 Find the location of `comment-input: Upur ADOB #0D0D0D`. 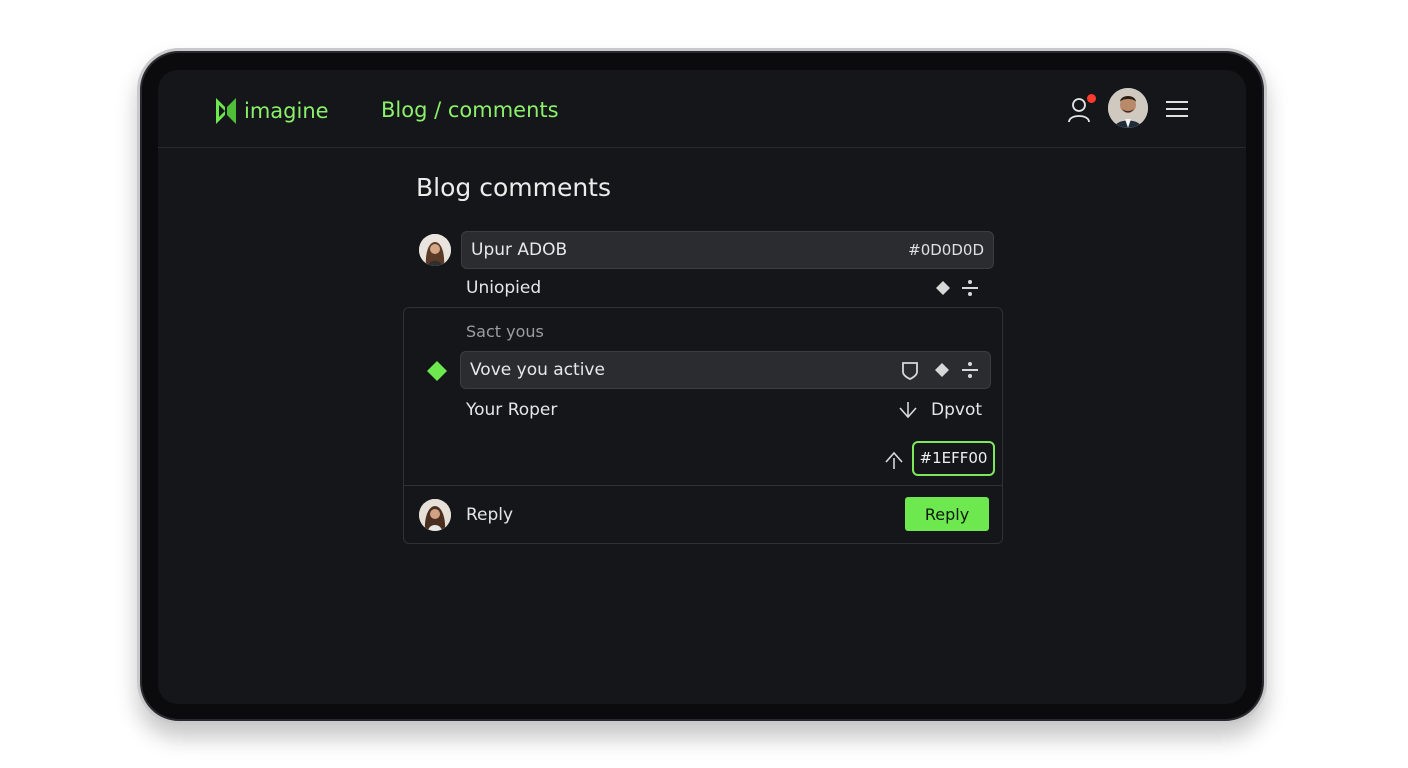

comment-input: Upur ADOB #0D0D0D is located at coordinates (727, 250).